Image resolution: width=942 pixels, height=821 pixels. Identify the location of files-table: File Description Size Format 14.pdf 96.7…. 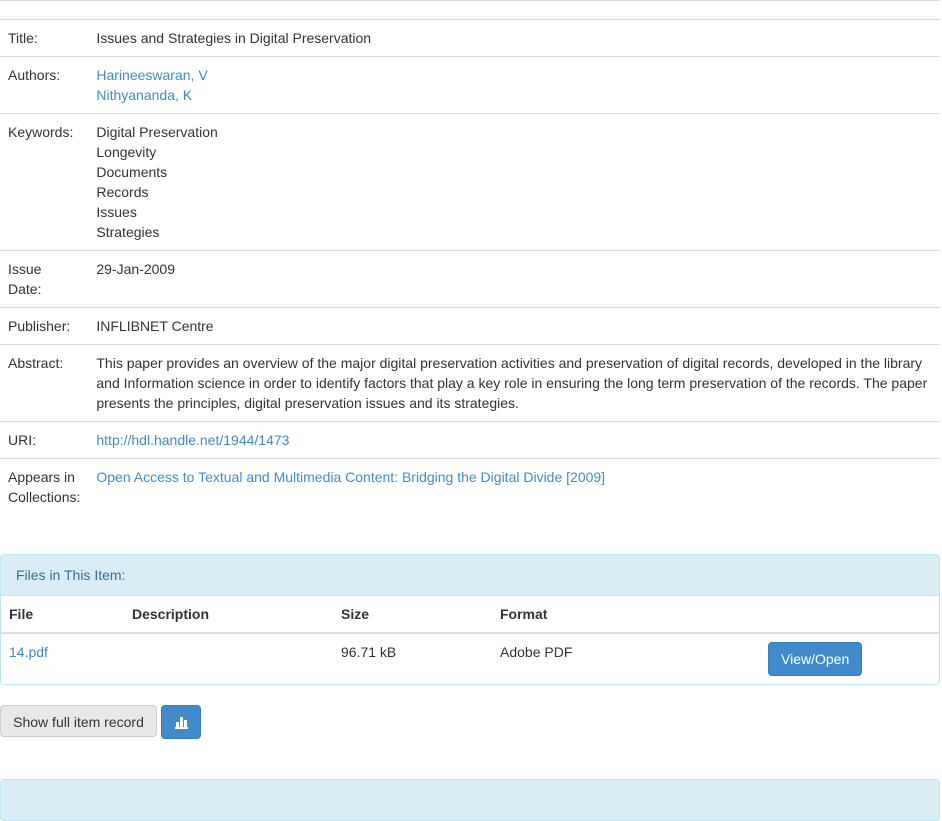
(470, 640).